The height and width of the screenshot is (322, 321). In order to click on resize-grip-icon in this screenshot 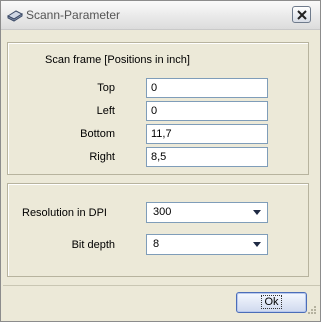, I will do `click(311, 311)`.